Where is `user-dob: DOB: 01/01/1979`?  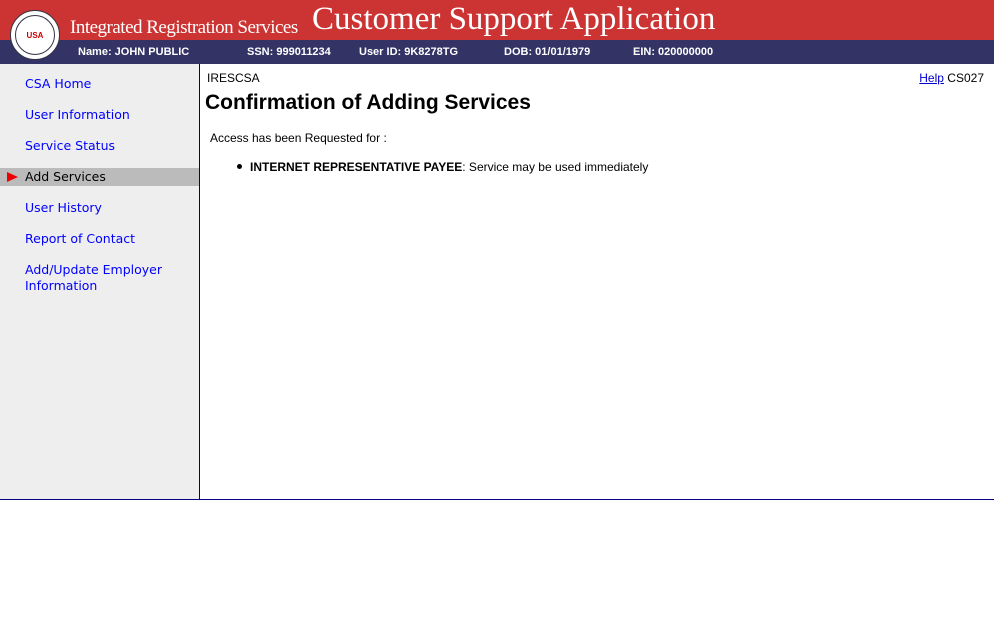
user-dob: DOB: 01/01/1979 is located at coordinates (547, 52).